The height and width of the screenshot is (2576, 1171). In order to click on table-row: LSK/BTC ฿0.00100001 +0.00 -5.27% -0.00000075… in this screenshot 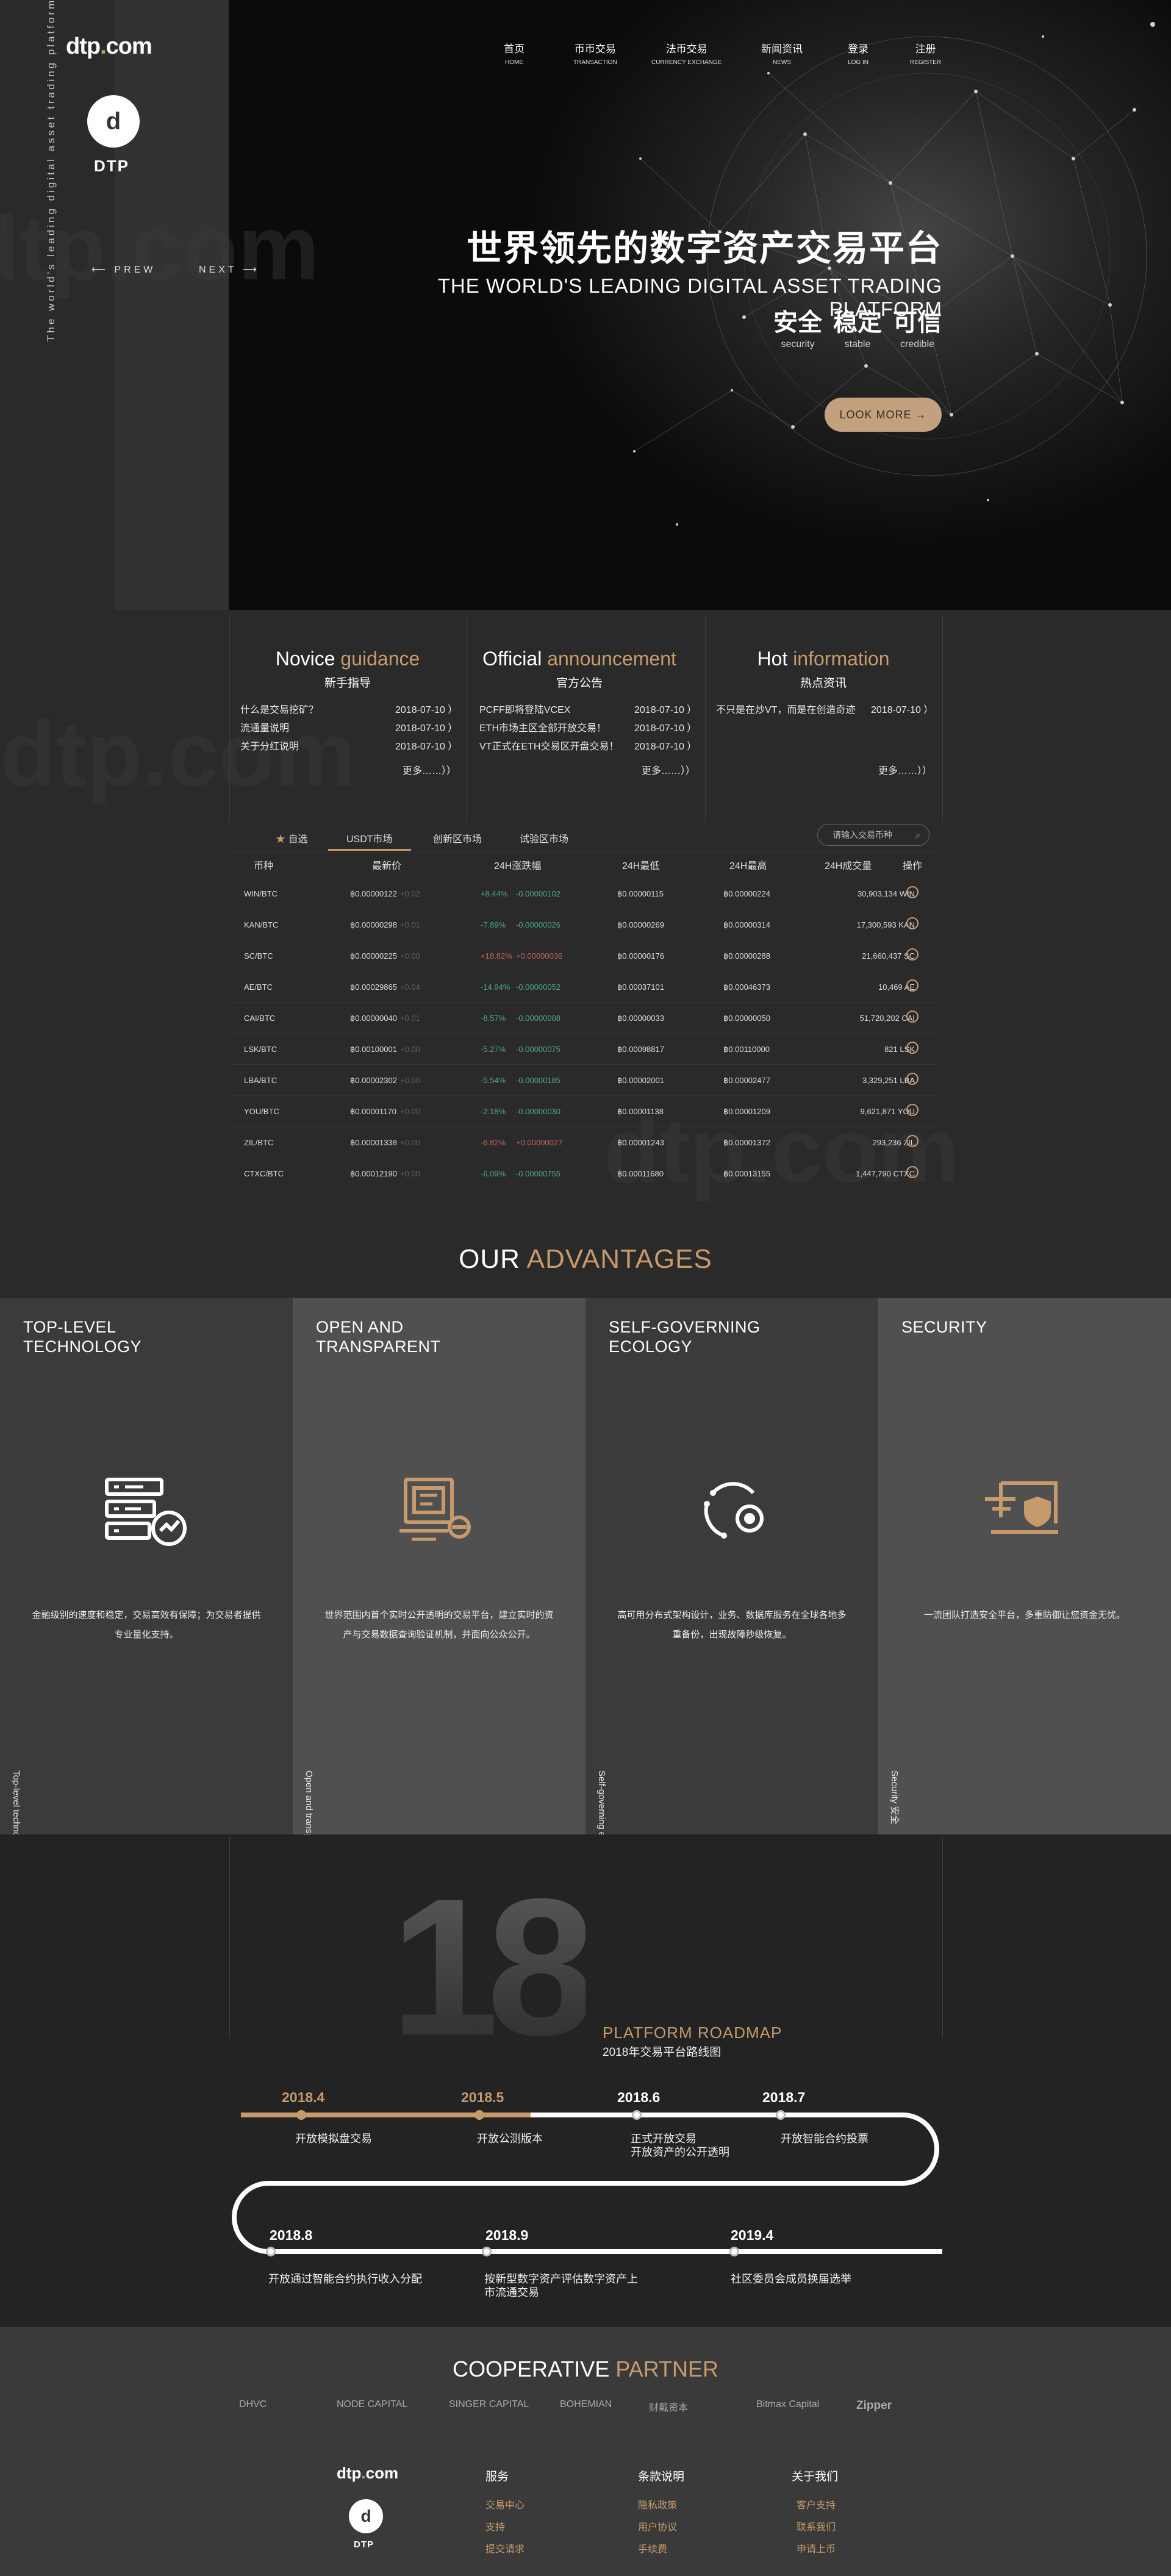, I will do `click(585, 1049)`.